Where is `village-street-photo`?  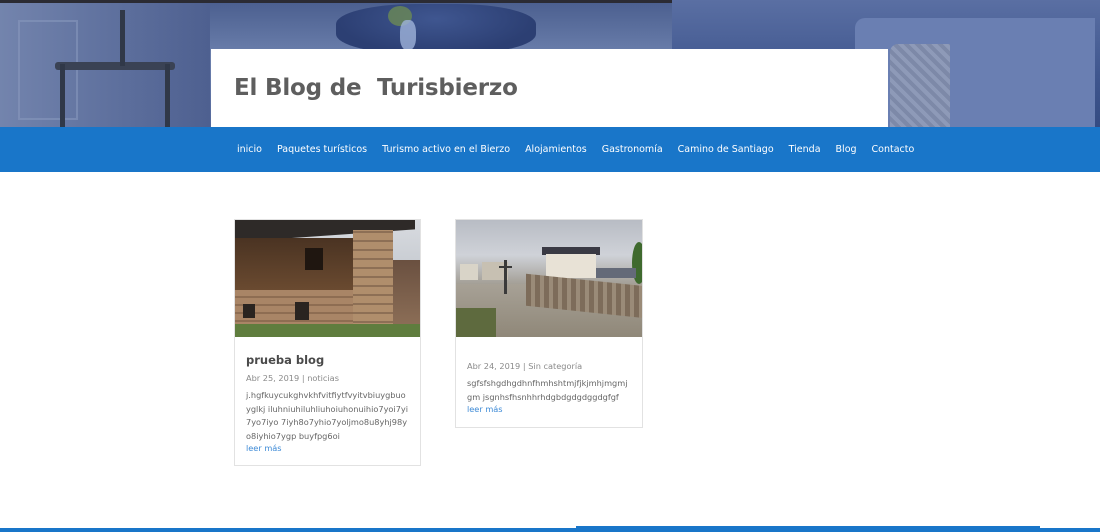 village-street-photo is located at coordinates (549, 278).